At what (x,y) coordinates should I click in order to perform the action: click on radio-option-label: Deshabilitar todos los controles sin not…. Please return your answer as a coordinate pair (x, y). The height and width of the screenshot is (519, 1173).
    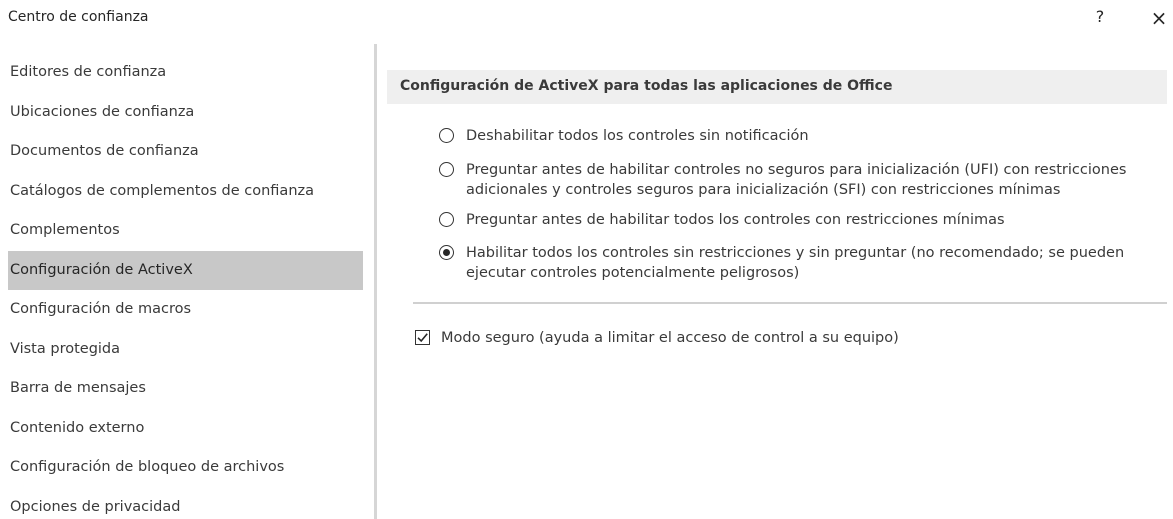
    Looking at the image, I should click on (637, 136).